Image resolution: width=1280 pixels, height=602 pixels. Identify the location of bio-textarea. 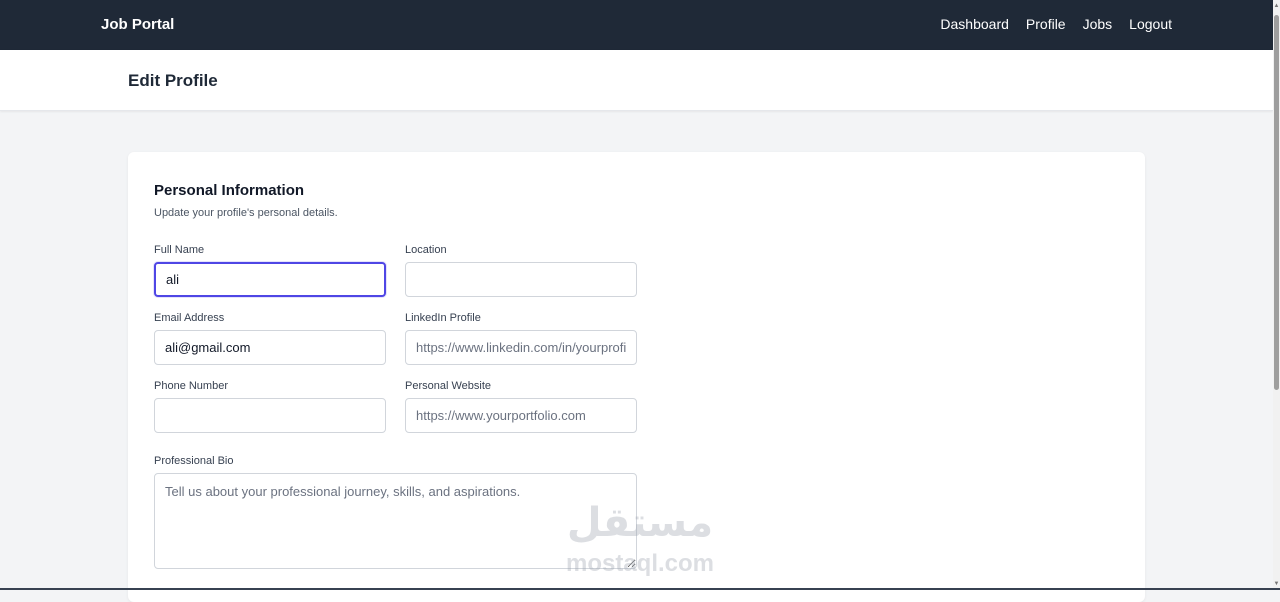
(395, 521).